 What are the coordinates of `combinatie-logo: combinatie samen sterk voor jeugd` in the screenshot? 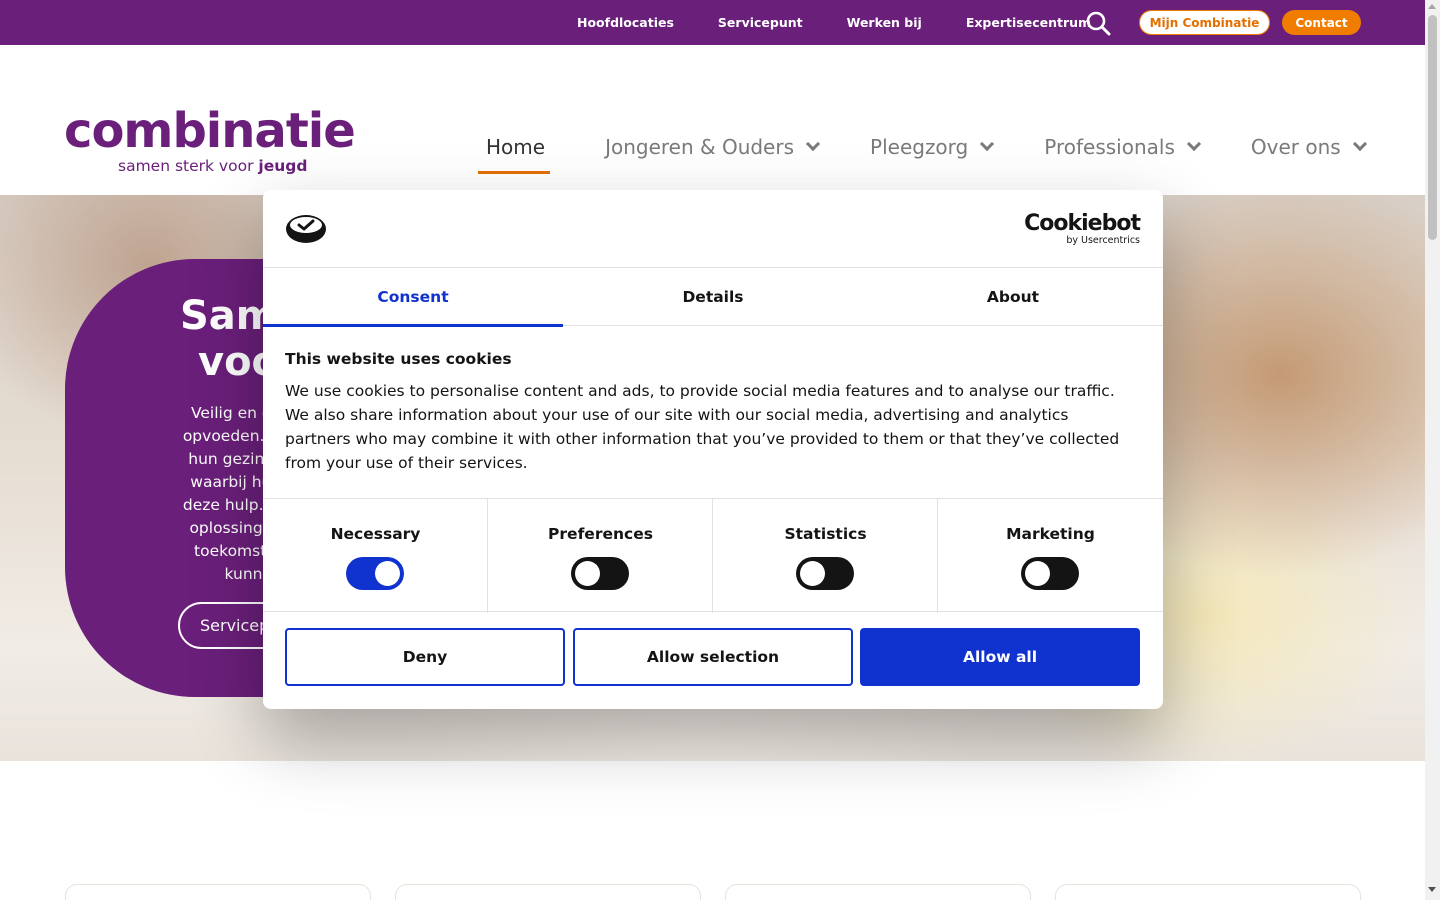 It's located at (210, 139).